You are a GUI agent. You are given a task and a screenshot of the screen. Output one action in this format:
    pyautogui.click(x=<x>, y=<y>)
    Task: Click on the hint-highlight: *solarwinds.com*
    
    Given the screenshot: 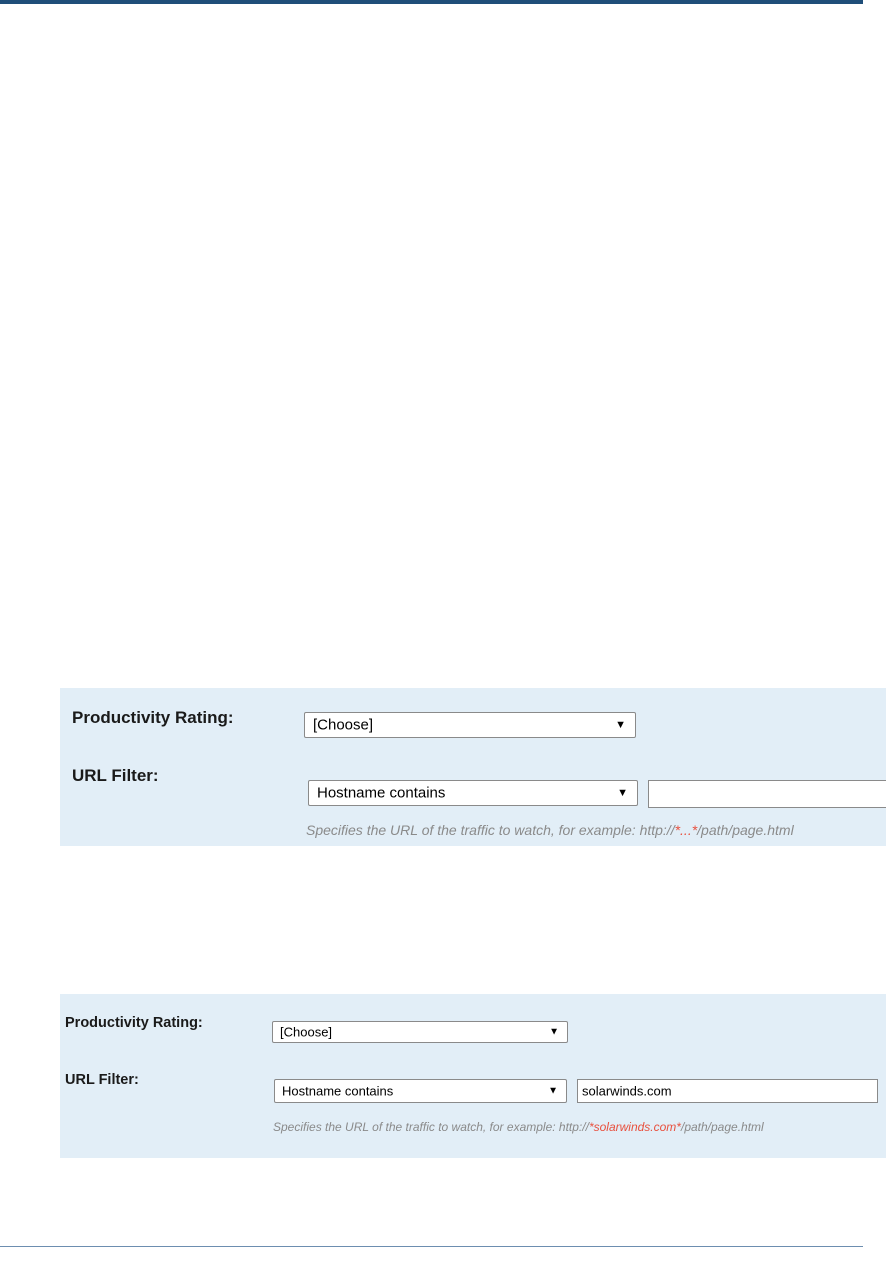 What is the action you would take?
    pyautogui.click(x=634, y=1127)
    